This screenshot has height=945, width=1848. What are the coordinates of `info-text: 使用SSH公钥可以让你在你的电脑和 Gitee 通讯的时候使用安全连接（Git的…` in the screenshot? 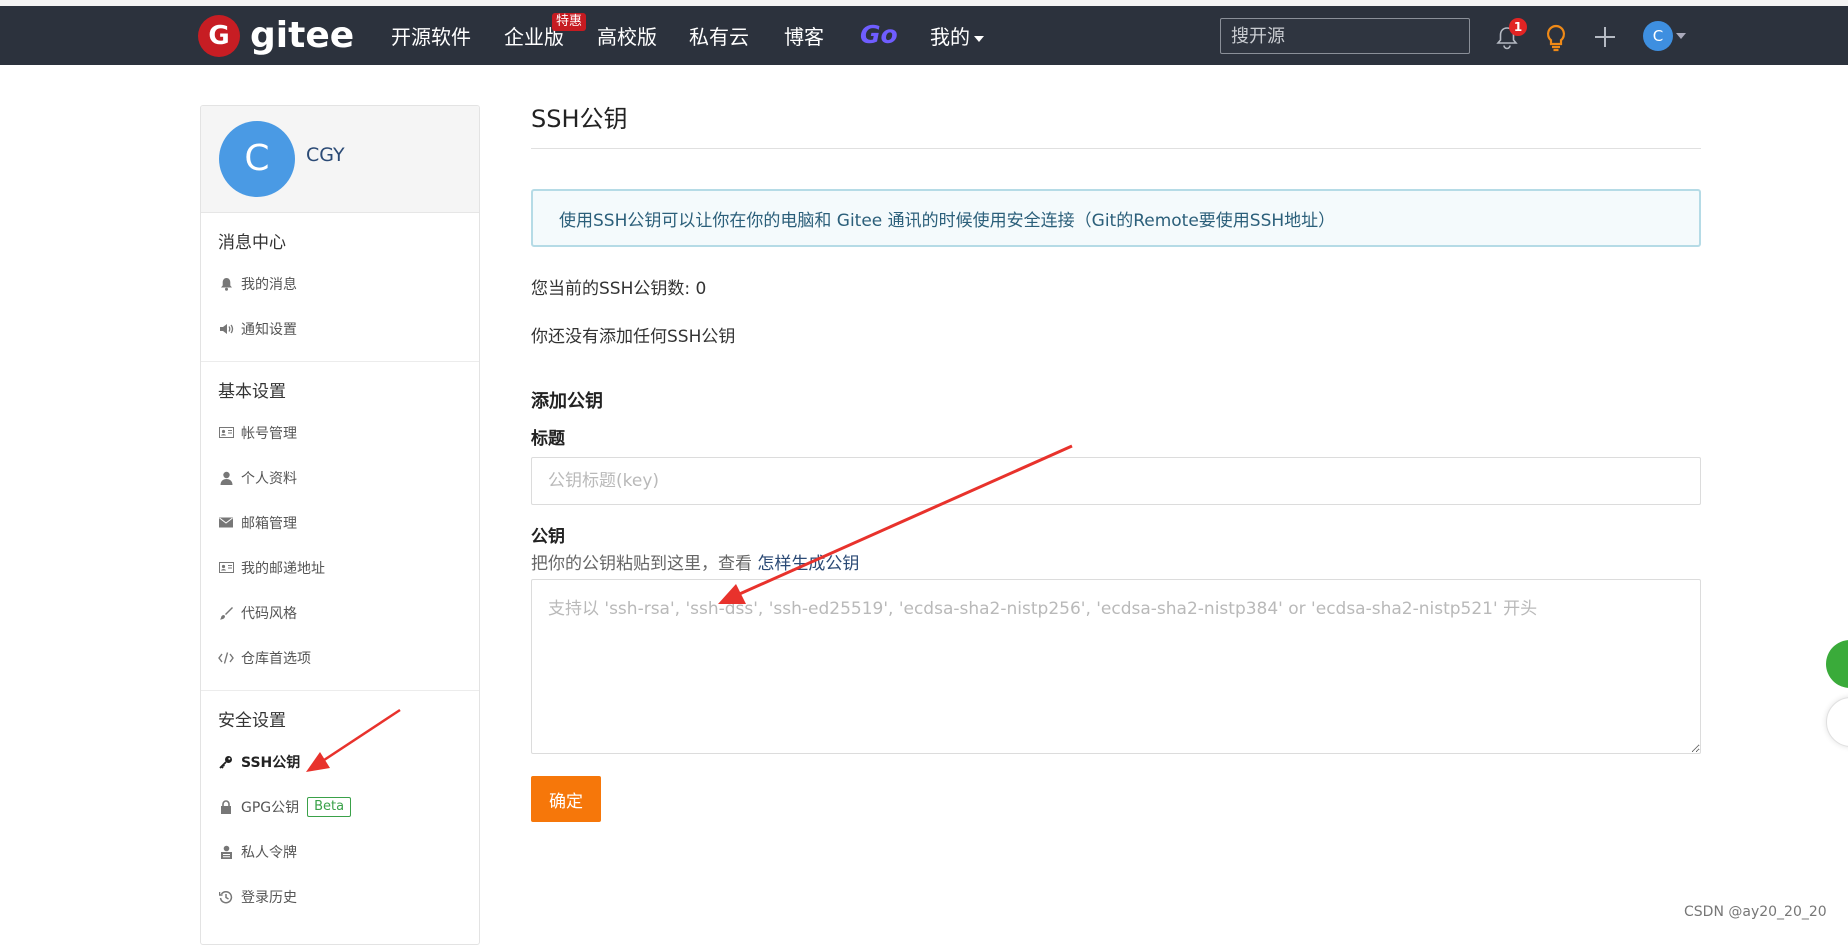 It's located at (947, 220).